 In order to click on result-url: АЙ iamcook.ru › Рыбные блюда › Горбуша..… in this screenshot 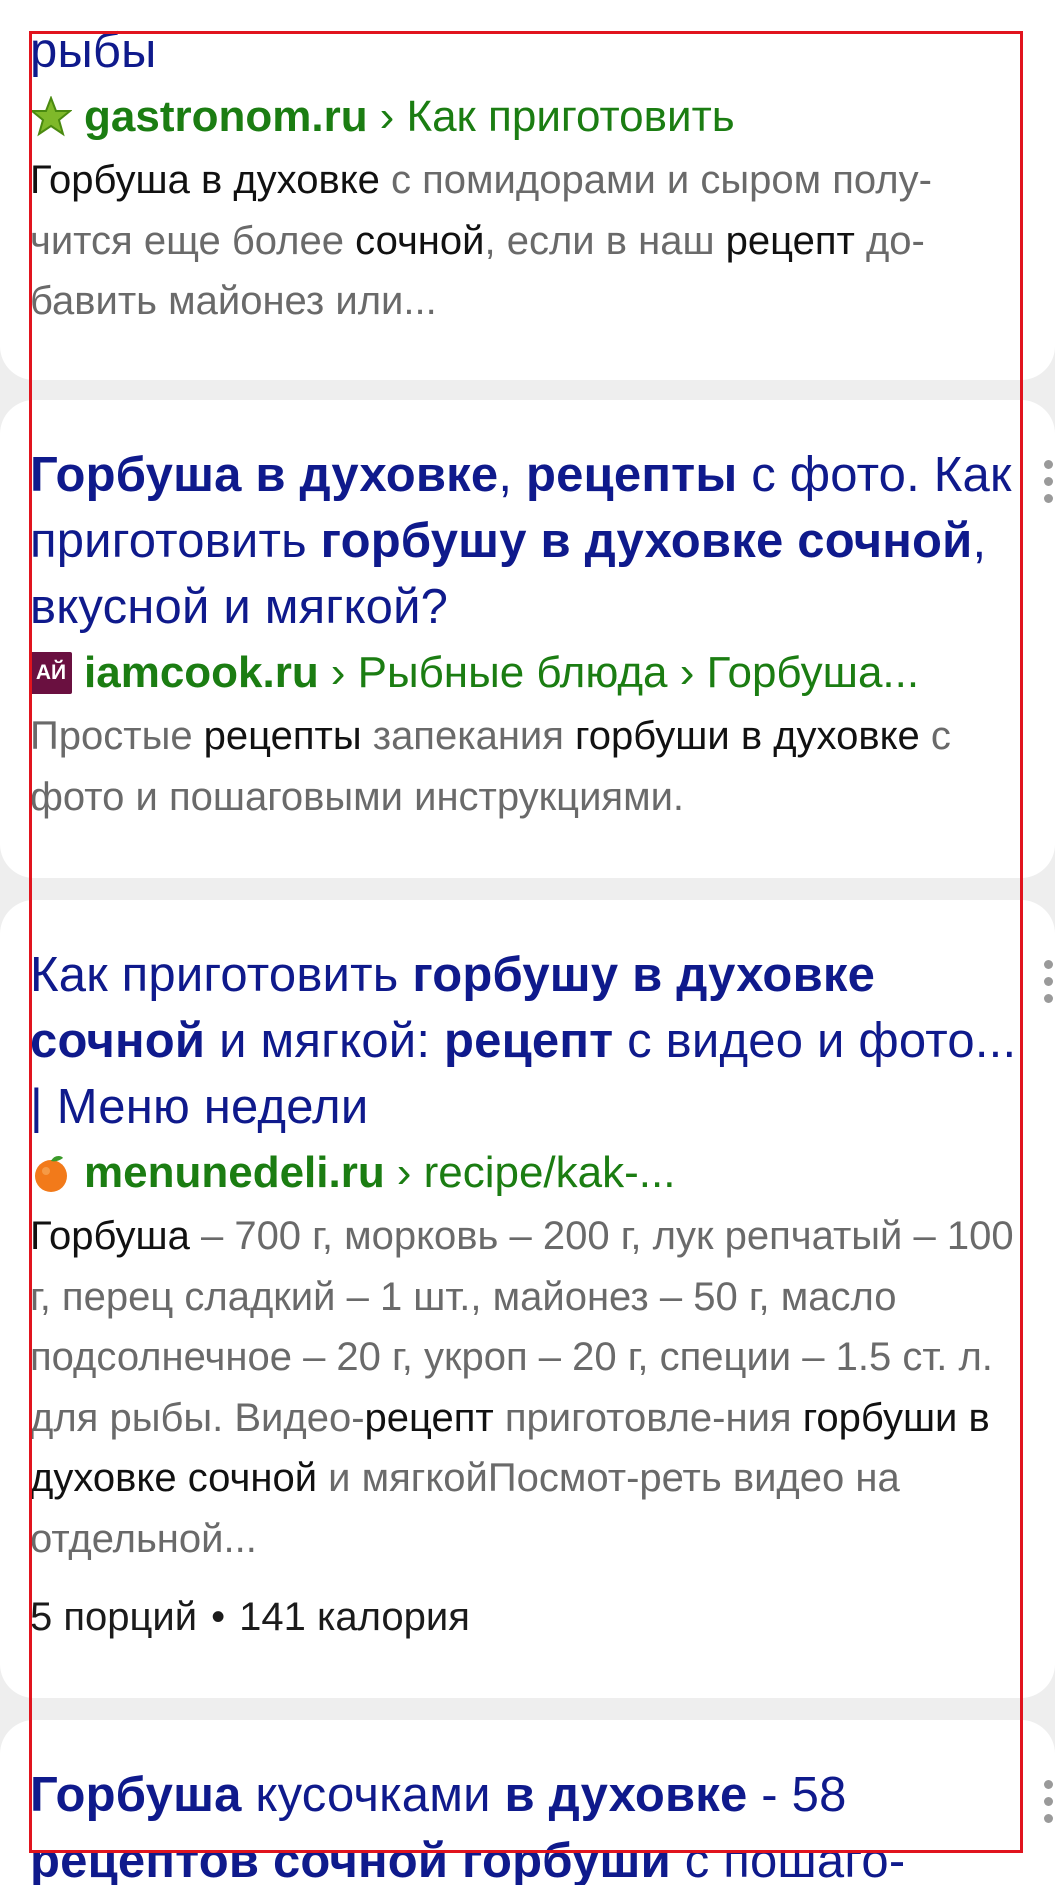, I will do `click(524, 673)`.